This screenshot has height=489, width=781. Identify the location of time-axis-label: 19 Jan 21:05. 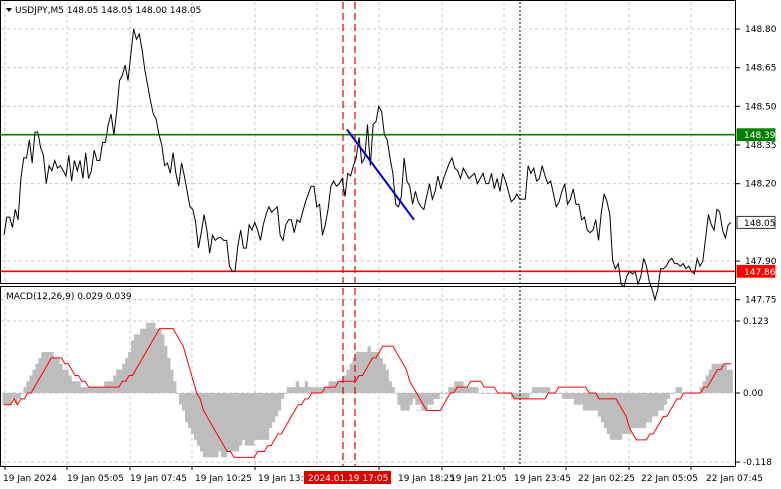
(478, 479).